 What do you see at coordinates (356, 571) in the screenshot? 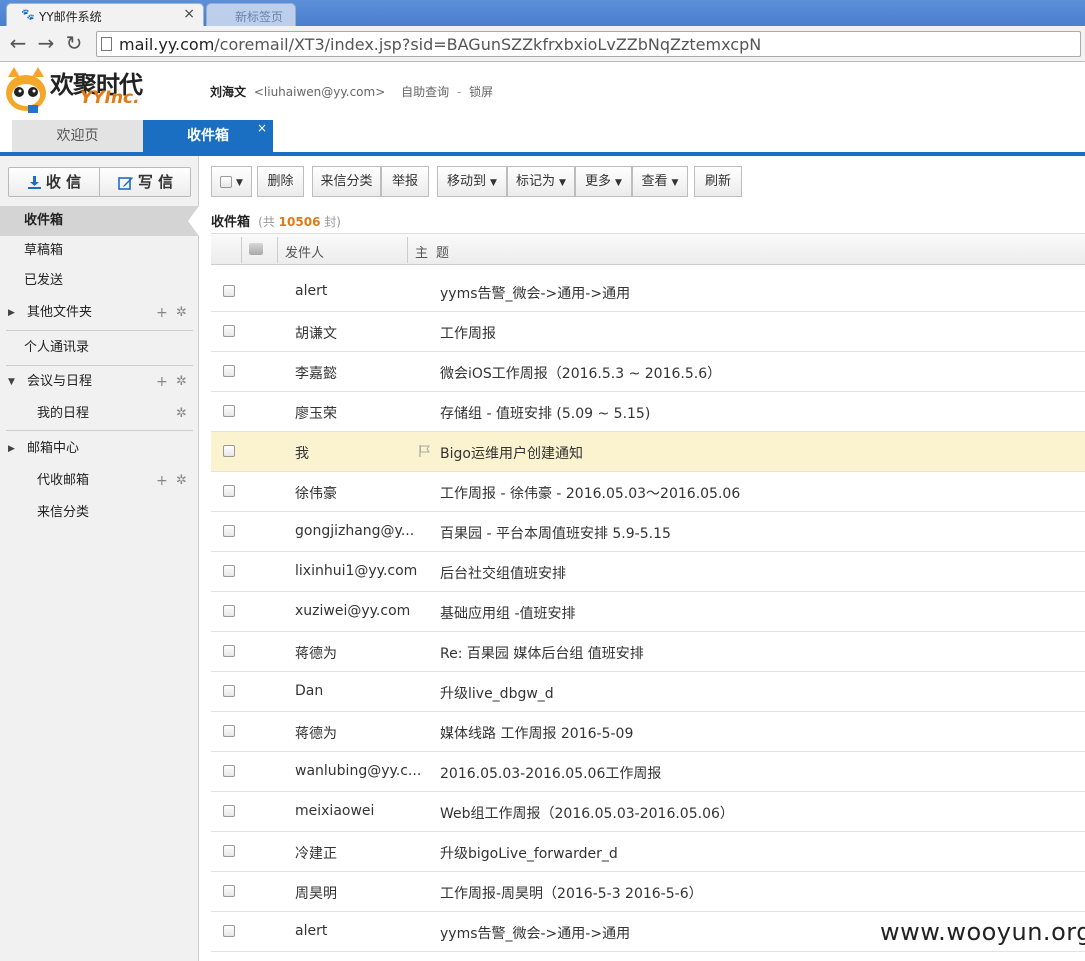
I see `row-sender: lixinhui1@yy.com` at bounding box center [356, 571].